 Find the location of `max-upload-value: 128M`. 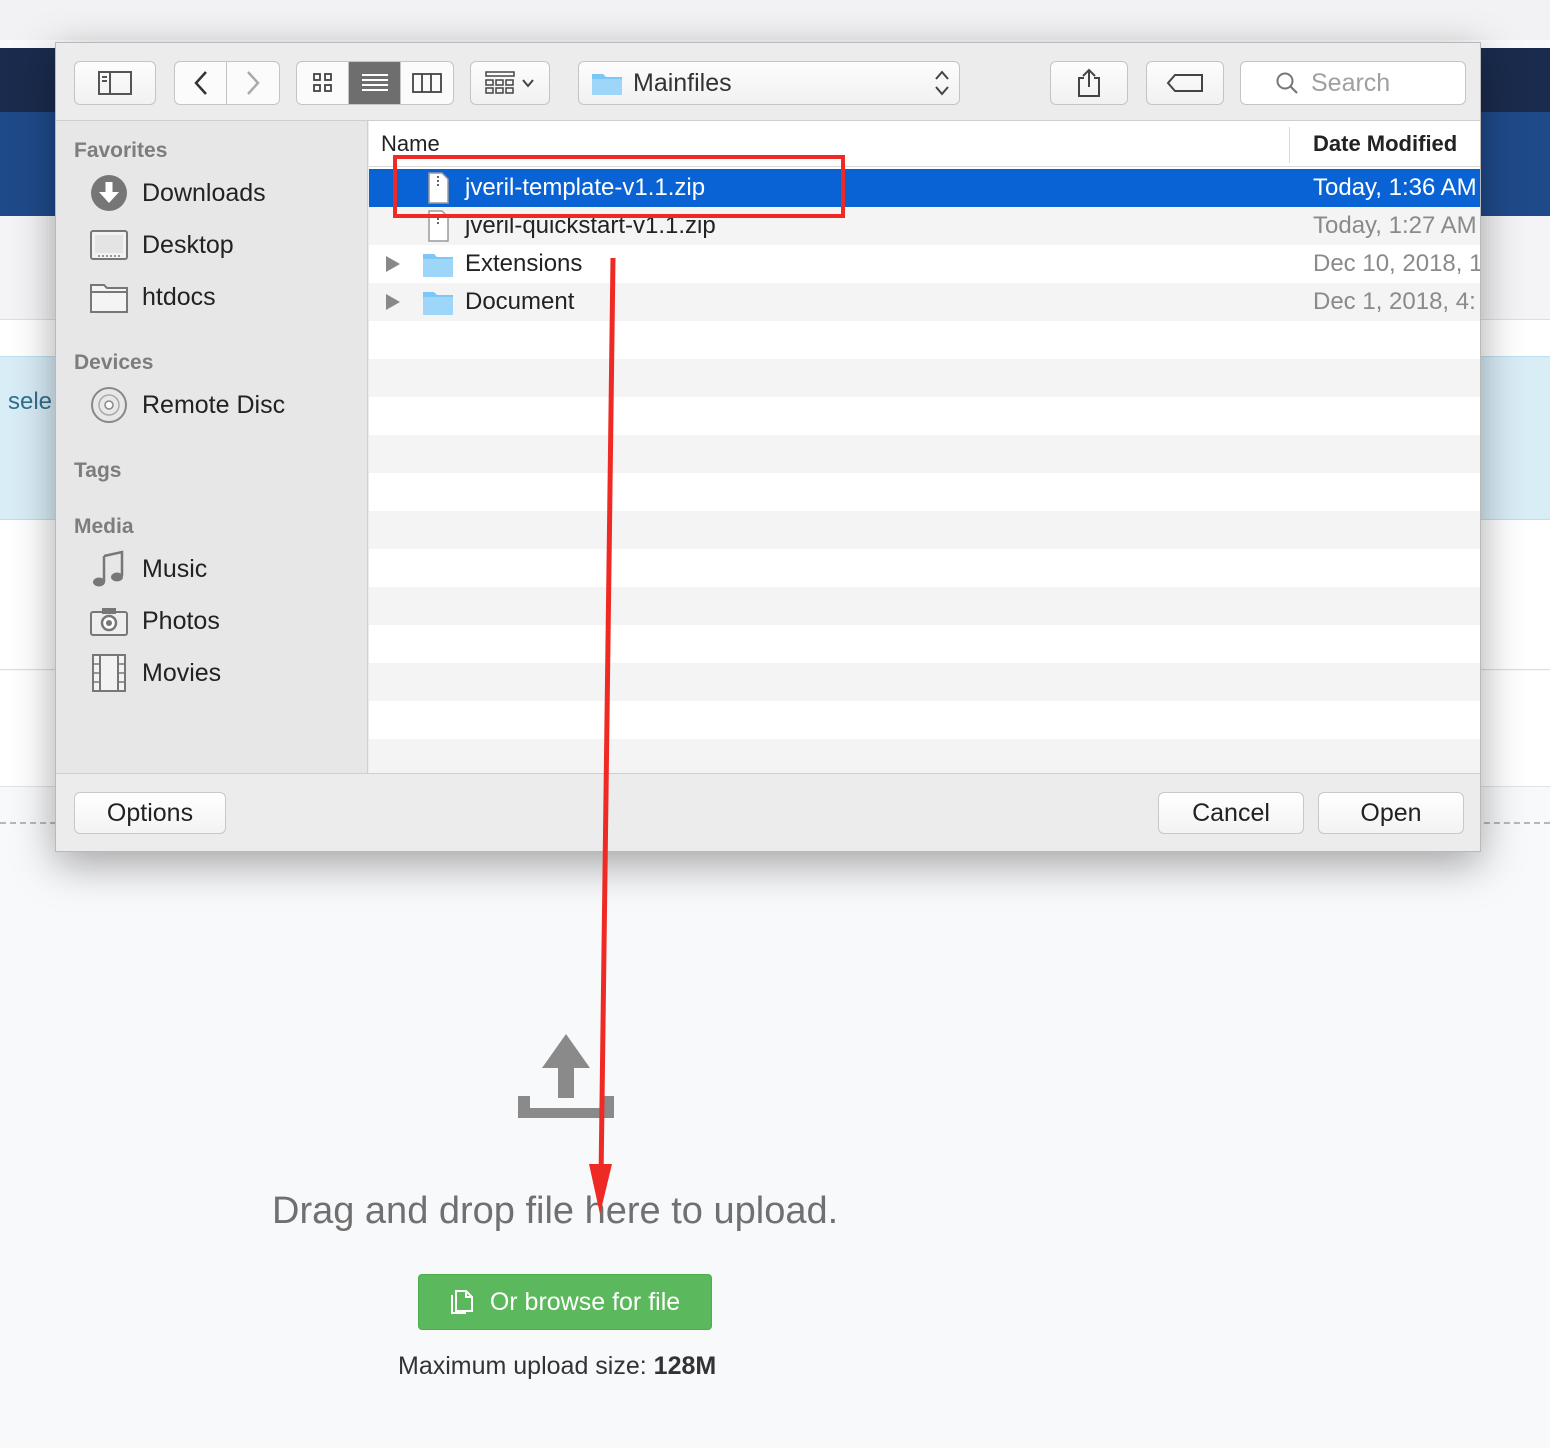

max-upload-value: 128M is located at coordinates (685, 1366).